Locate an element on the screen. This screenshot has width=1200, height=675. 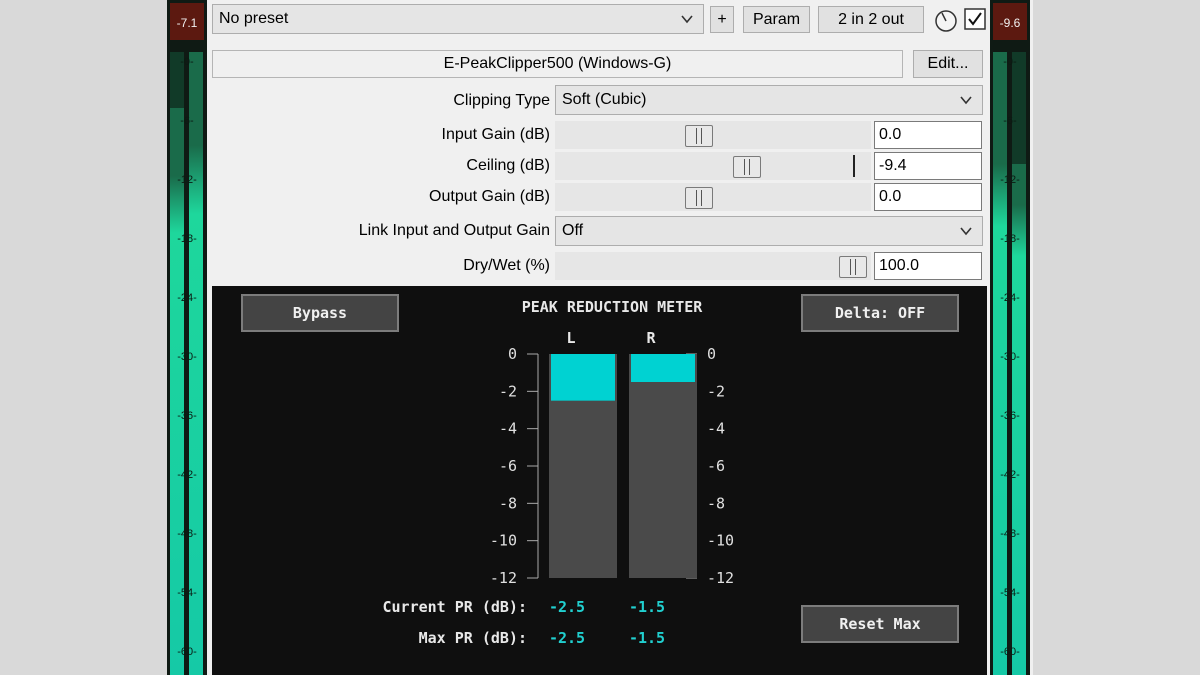
meter-title: PEAK REDUCTION METER is located at coordinates (612, 307).